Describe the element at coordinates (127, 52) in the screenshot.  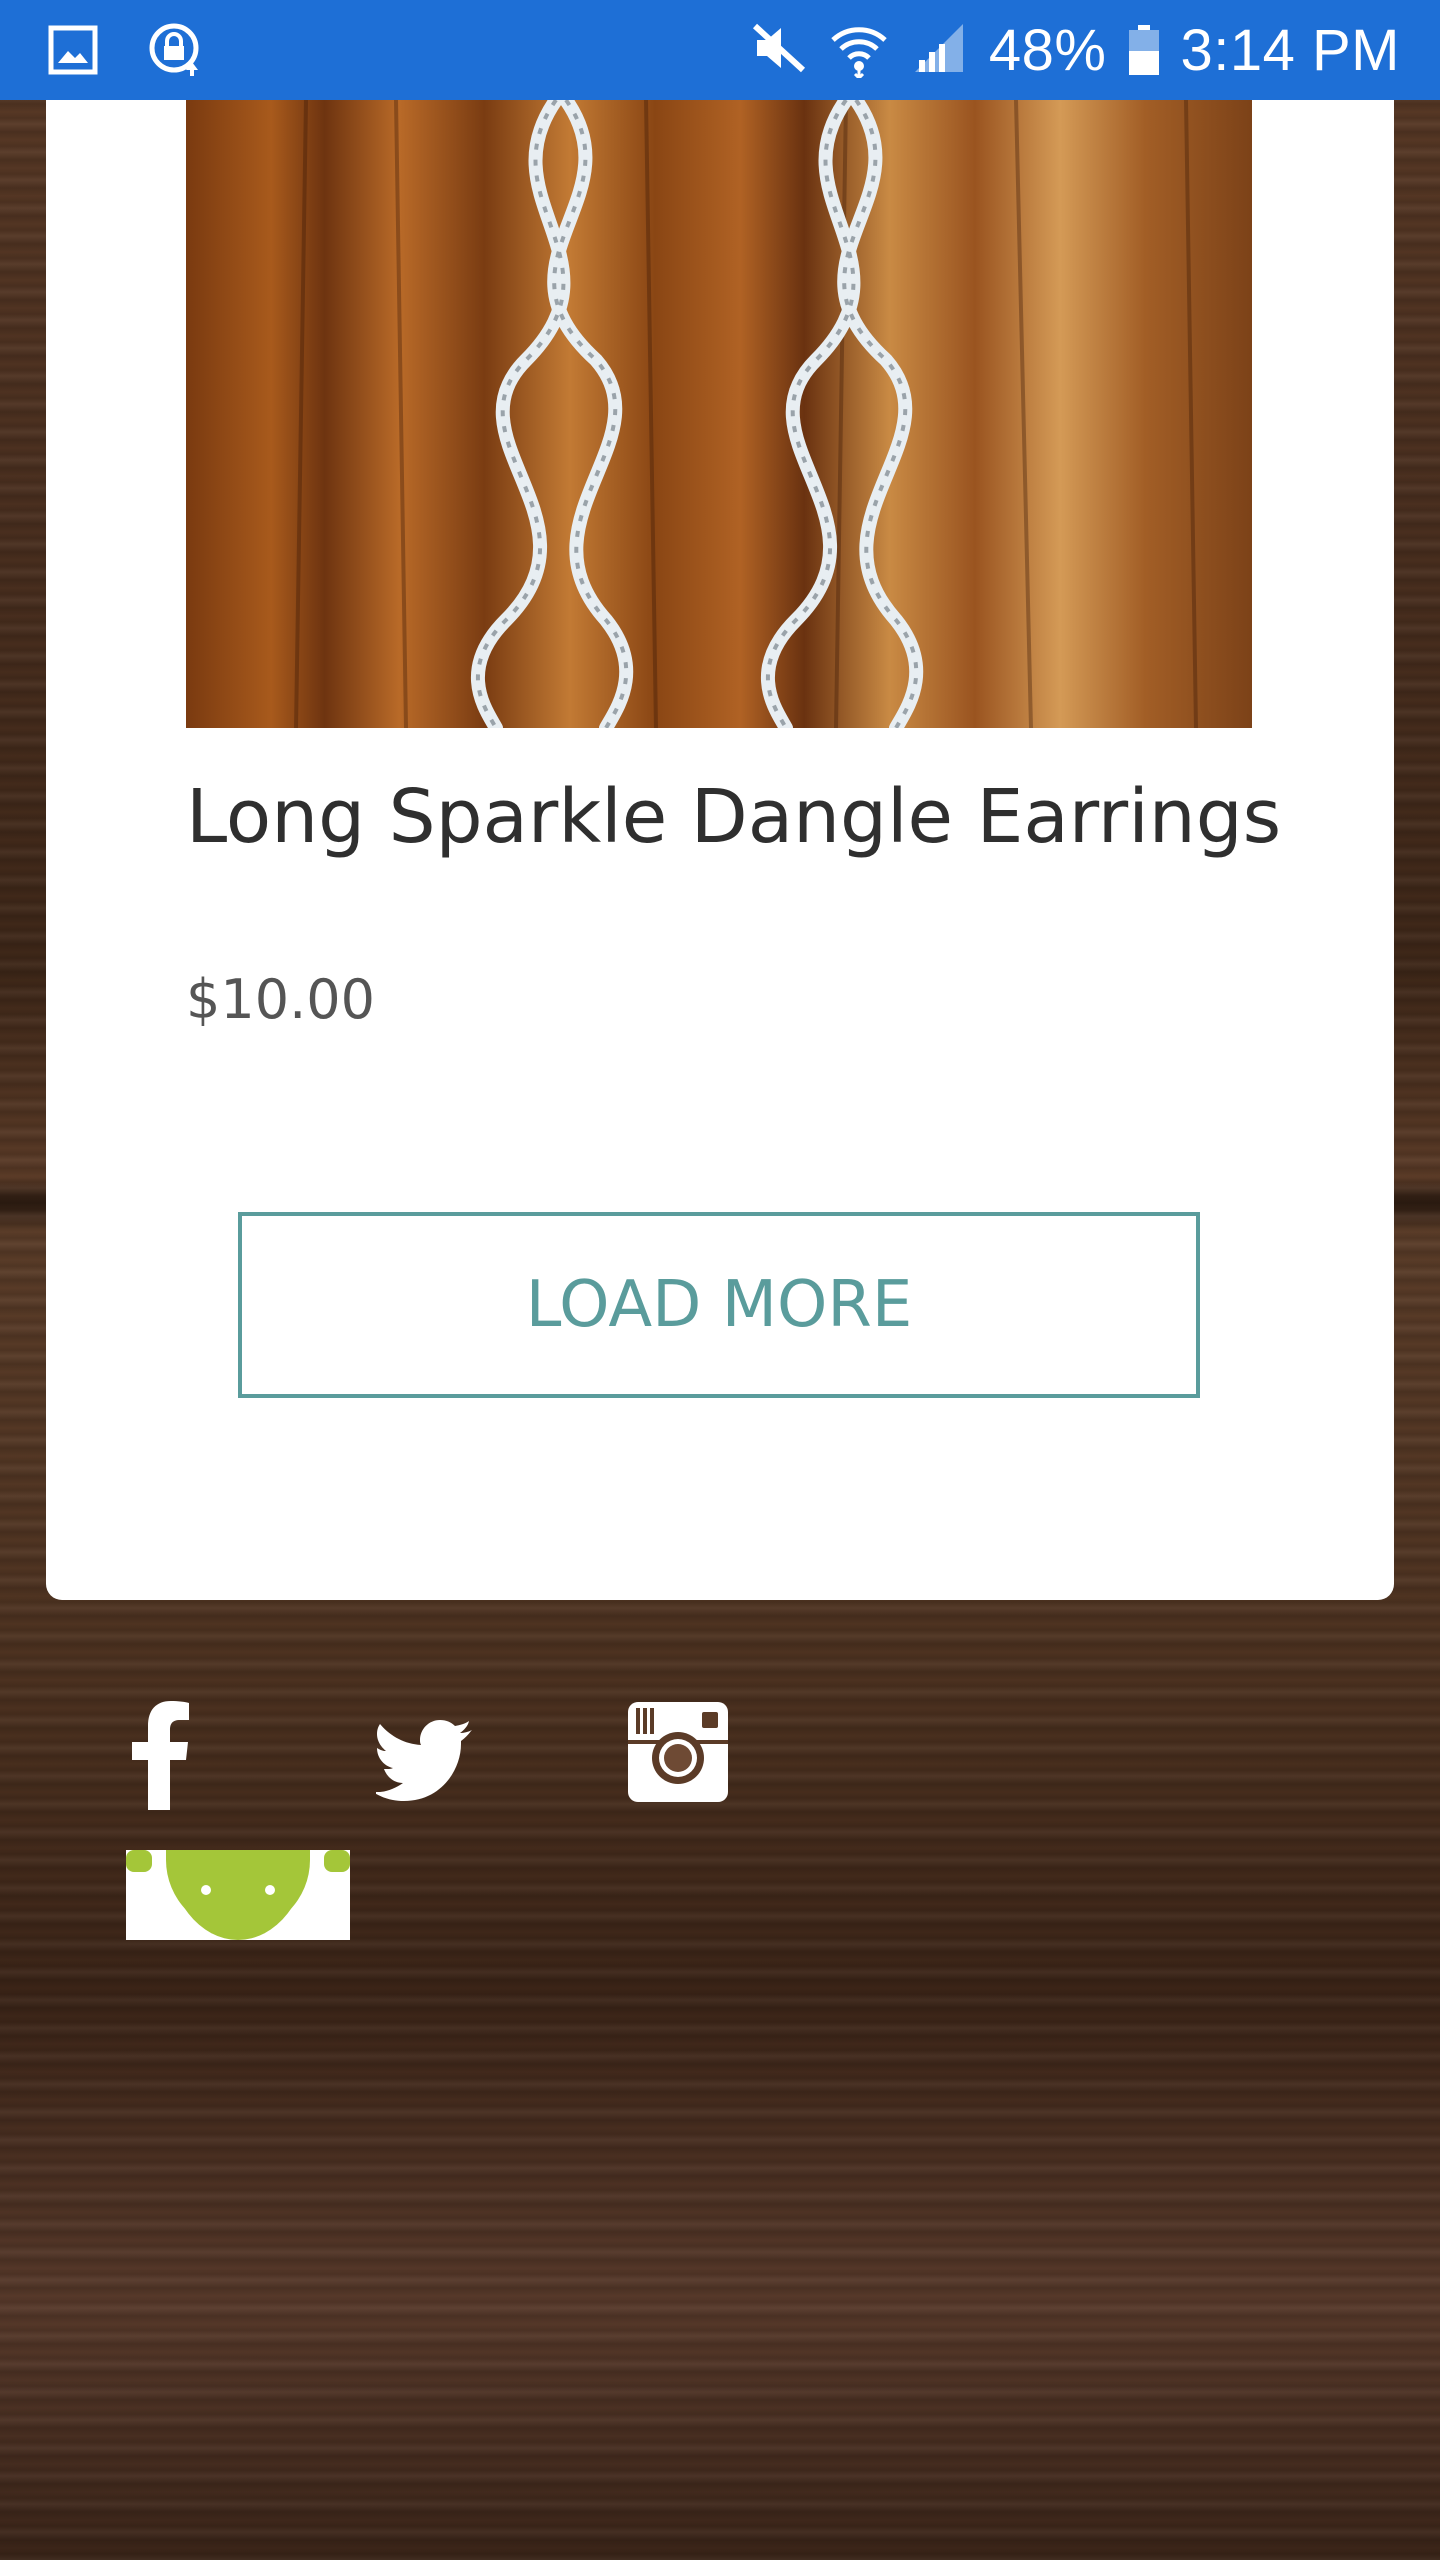
I see `status-left` at that location.